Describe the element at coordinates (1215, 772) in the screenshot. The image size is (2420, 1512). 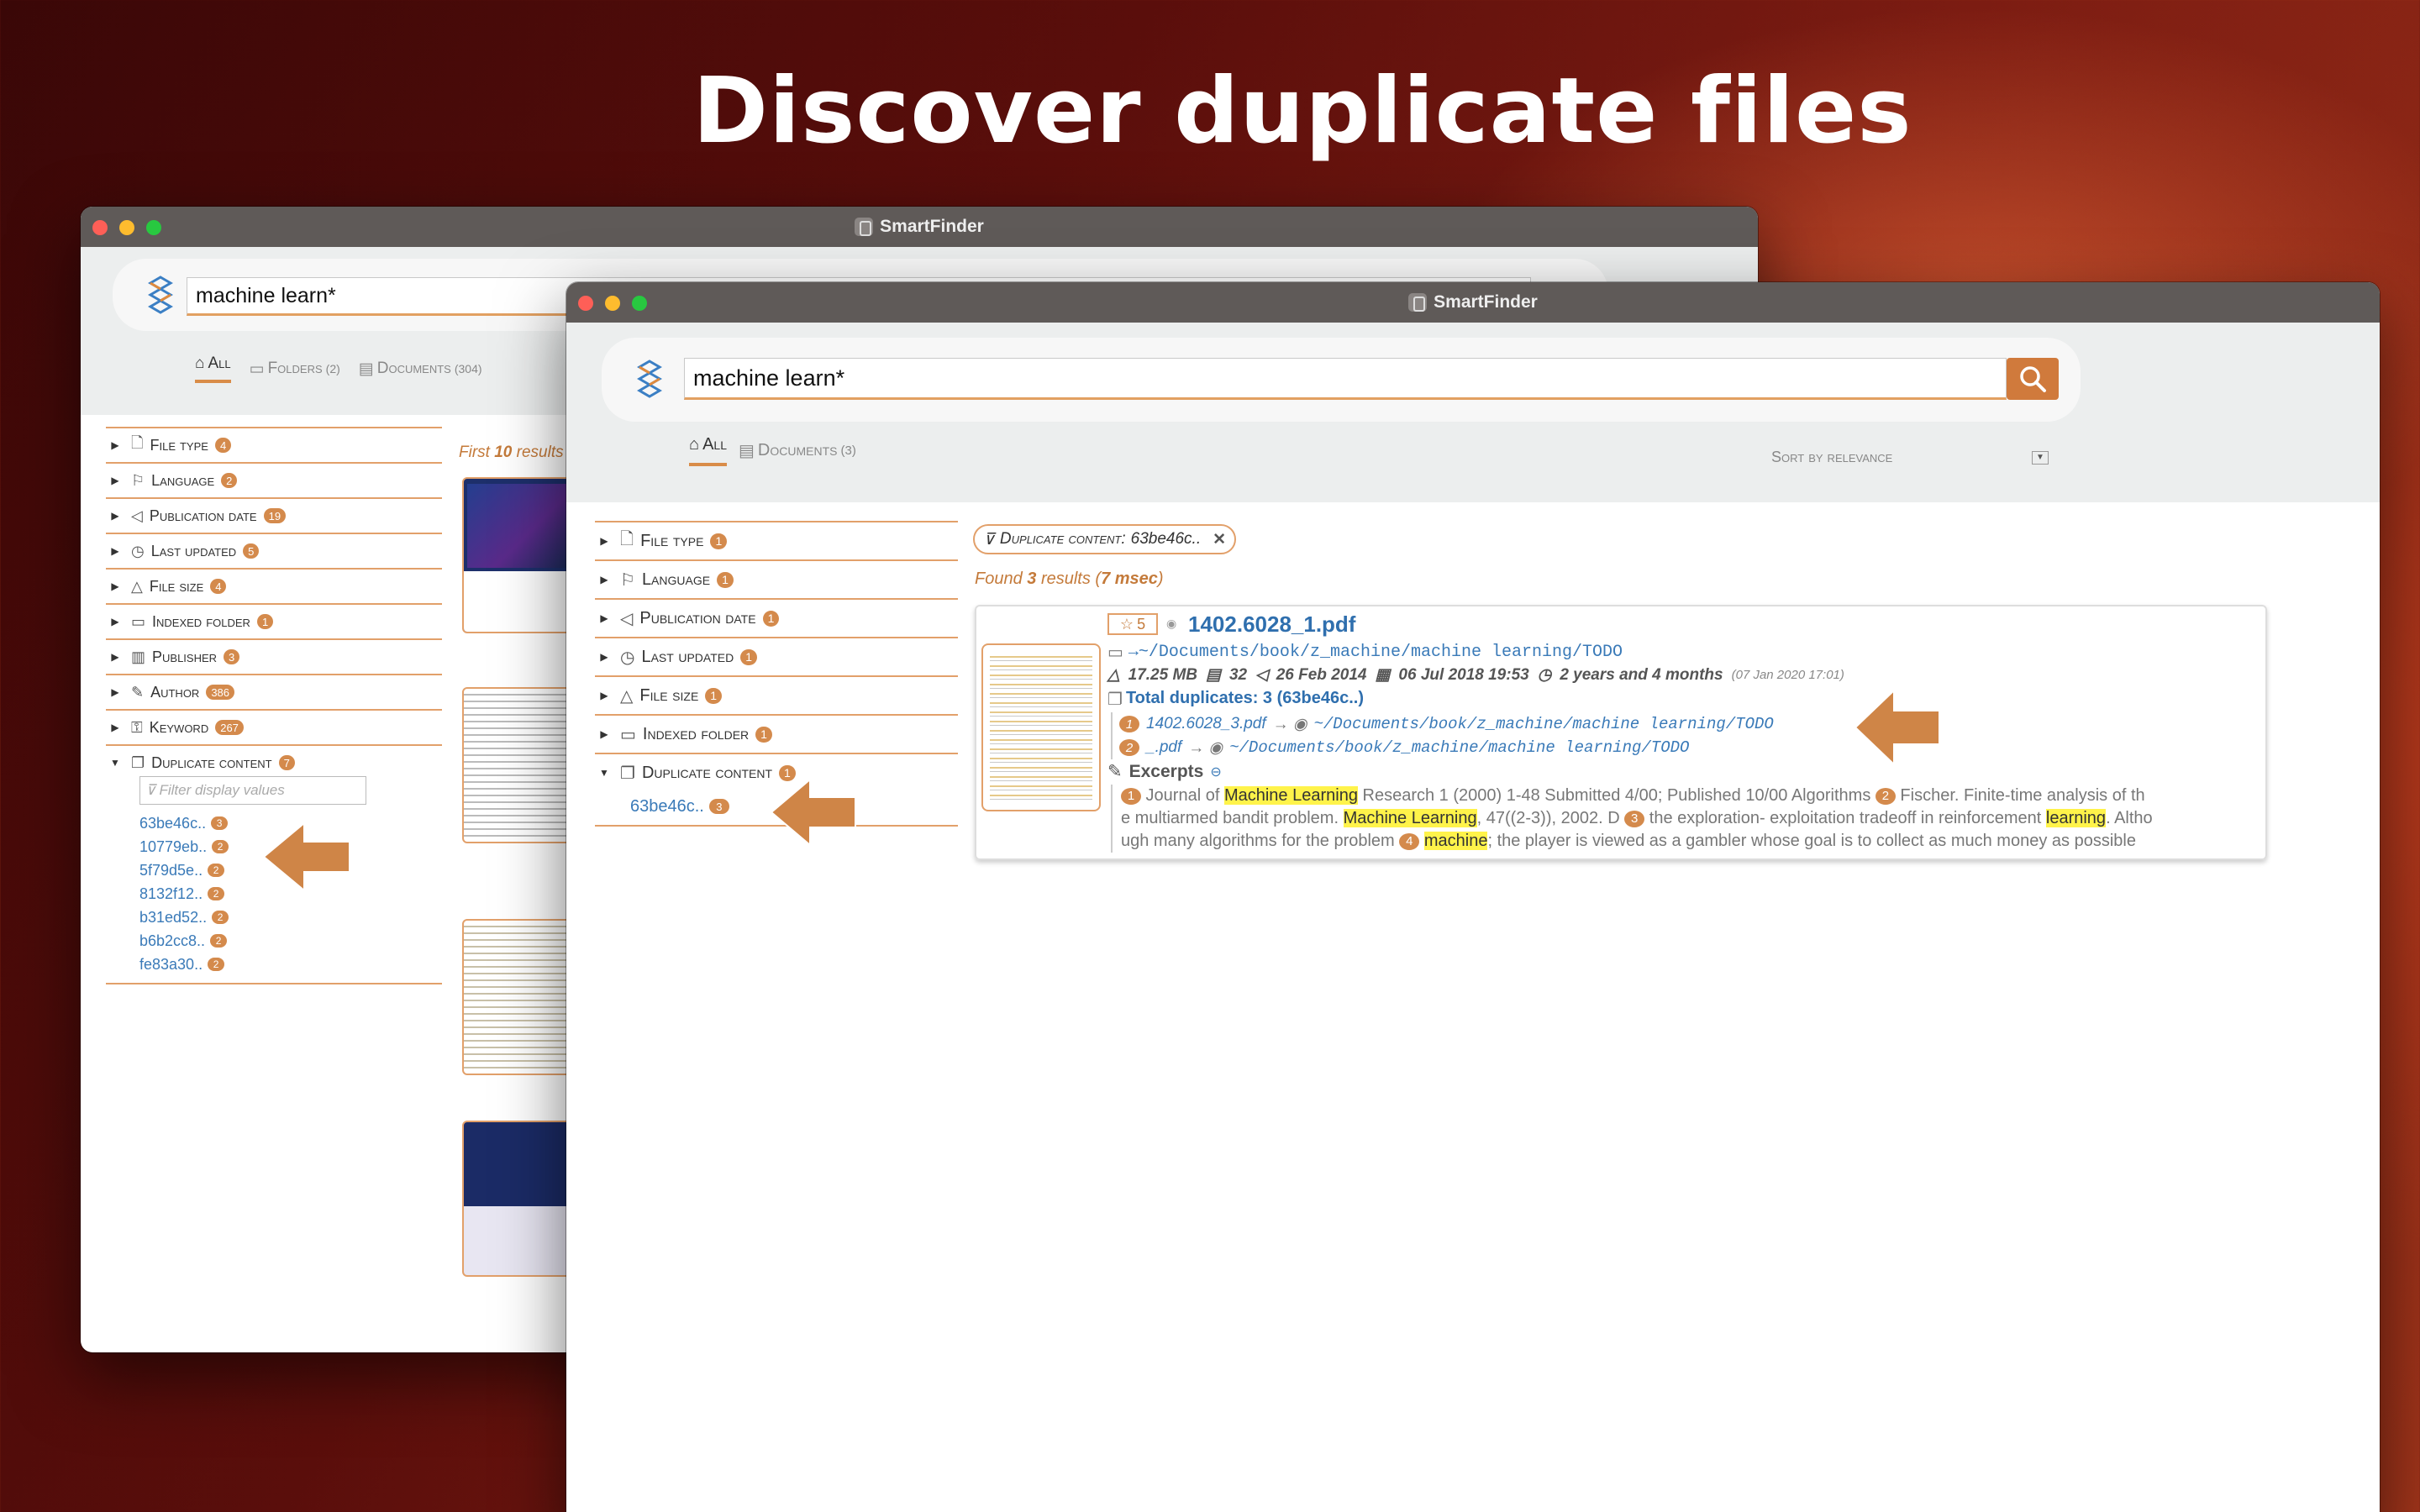
I see `collapse-icon: ⊖` at that location.